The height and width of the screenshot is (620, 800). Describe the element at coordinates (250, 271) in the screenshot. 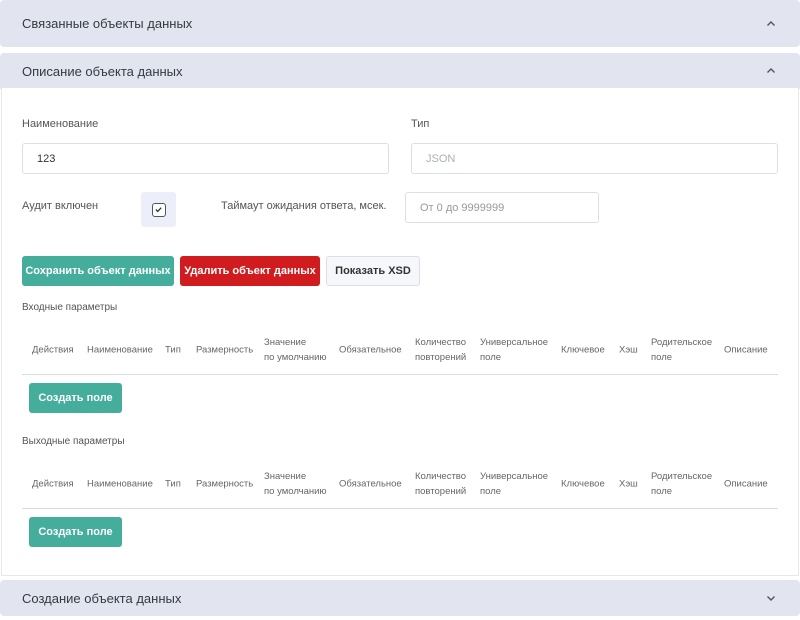

I see `delete-object-button: Удалить объект данных` at that location.